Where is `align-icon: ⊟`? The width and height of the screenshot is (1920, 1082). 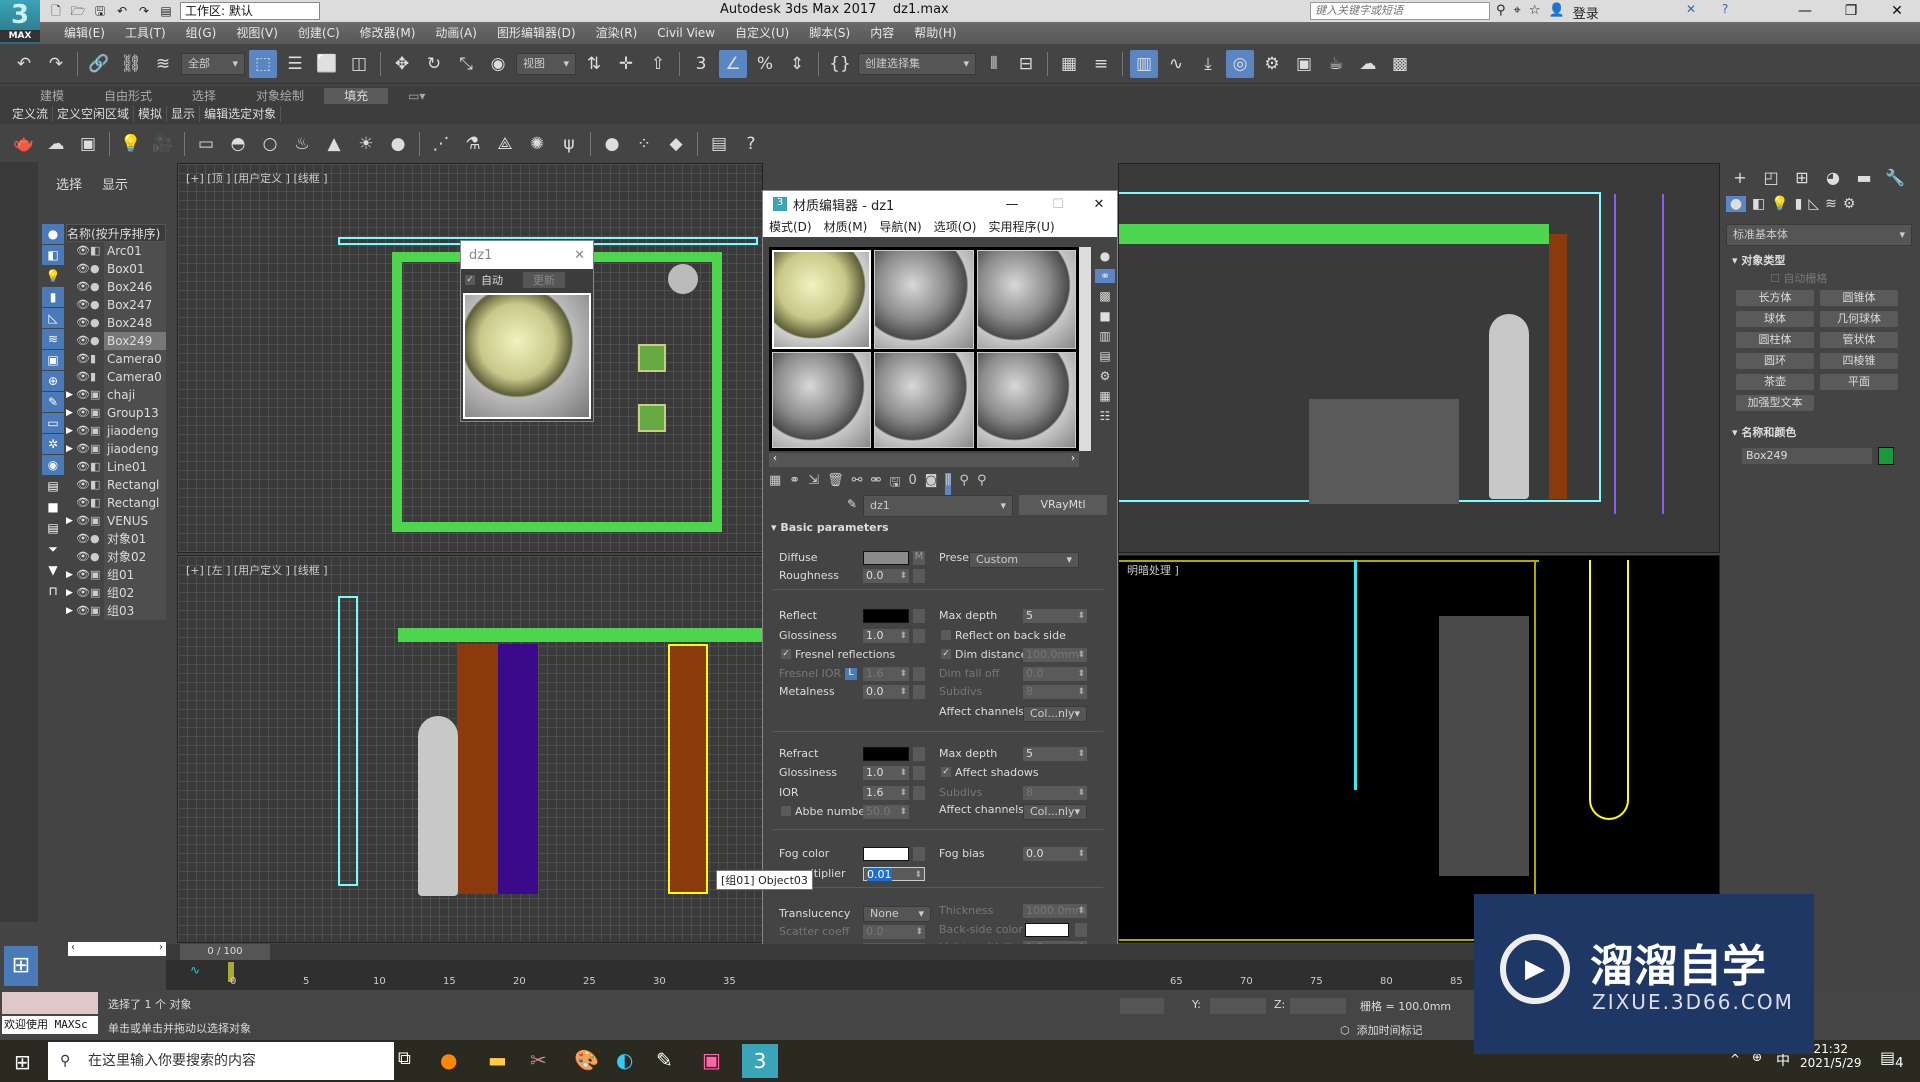 align-icon: ⊟ is located at coordinates (1026, 64).